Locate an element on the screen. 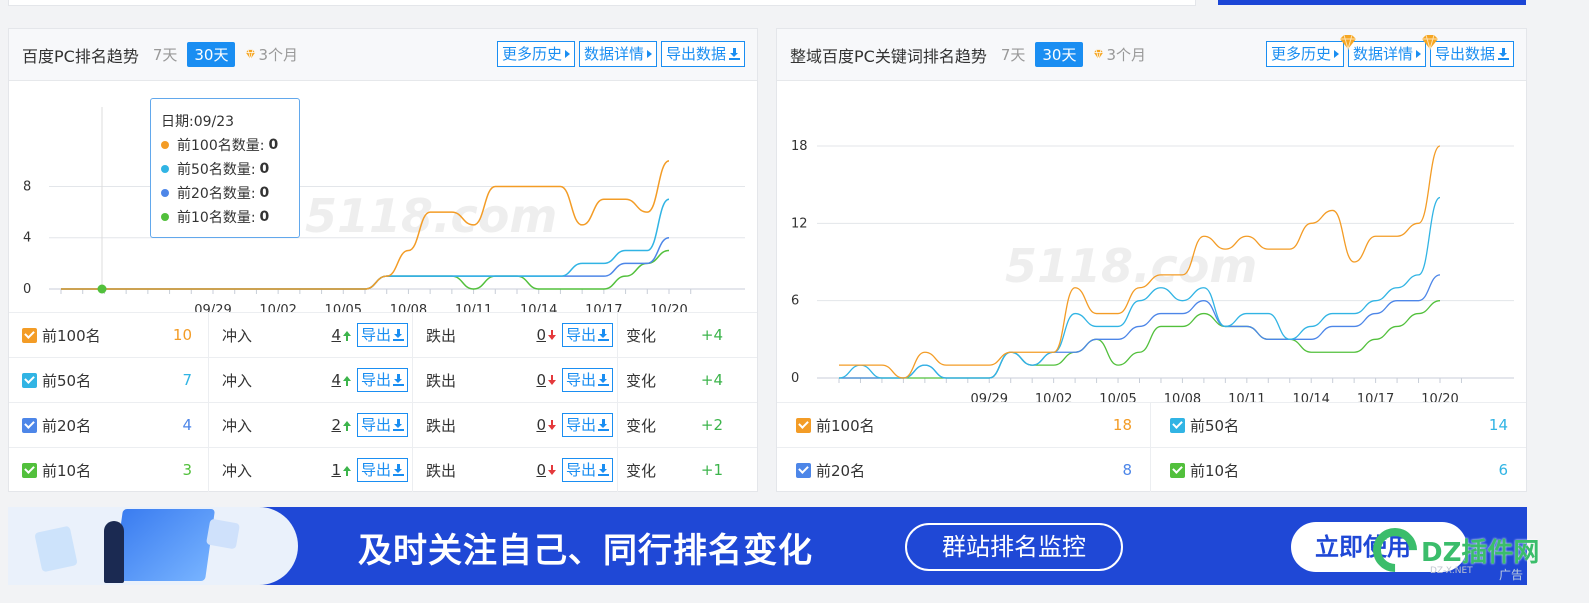  row-count: 6 is located at coordinates (1503, 470).